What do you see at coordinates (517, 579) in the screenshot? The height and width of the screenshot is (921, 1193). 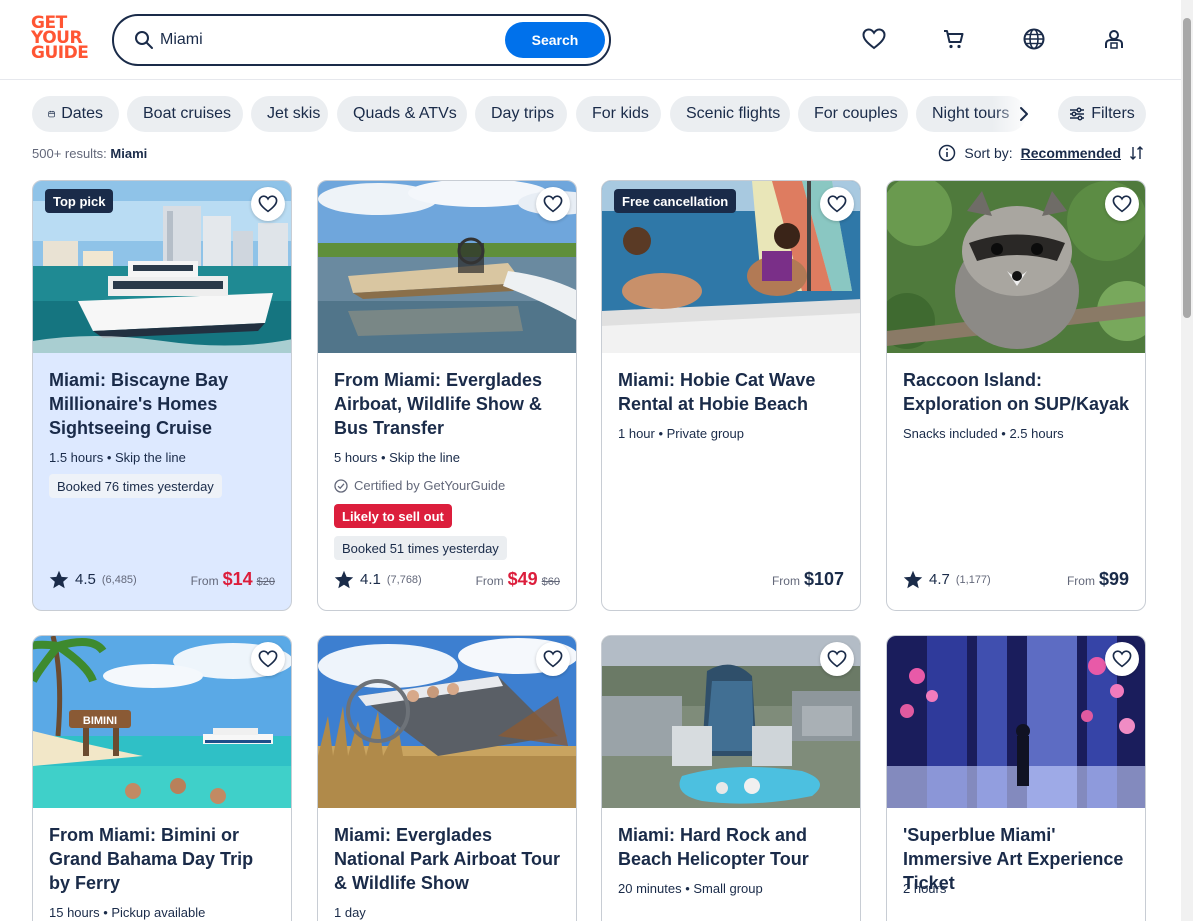 I see `card-price: From $49 $60` at bounding box center [517, 579].